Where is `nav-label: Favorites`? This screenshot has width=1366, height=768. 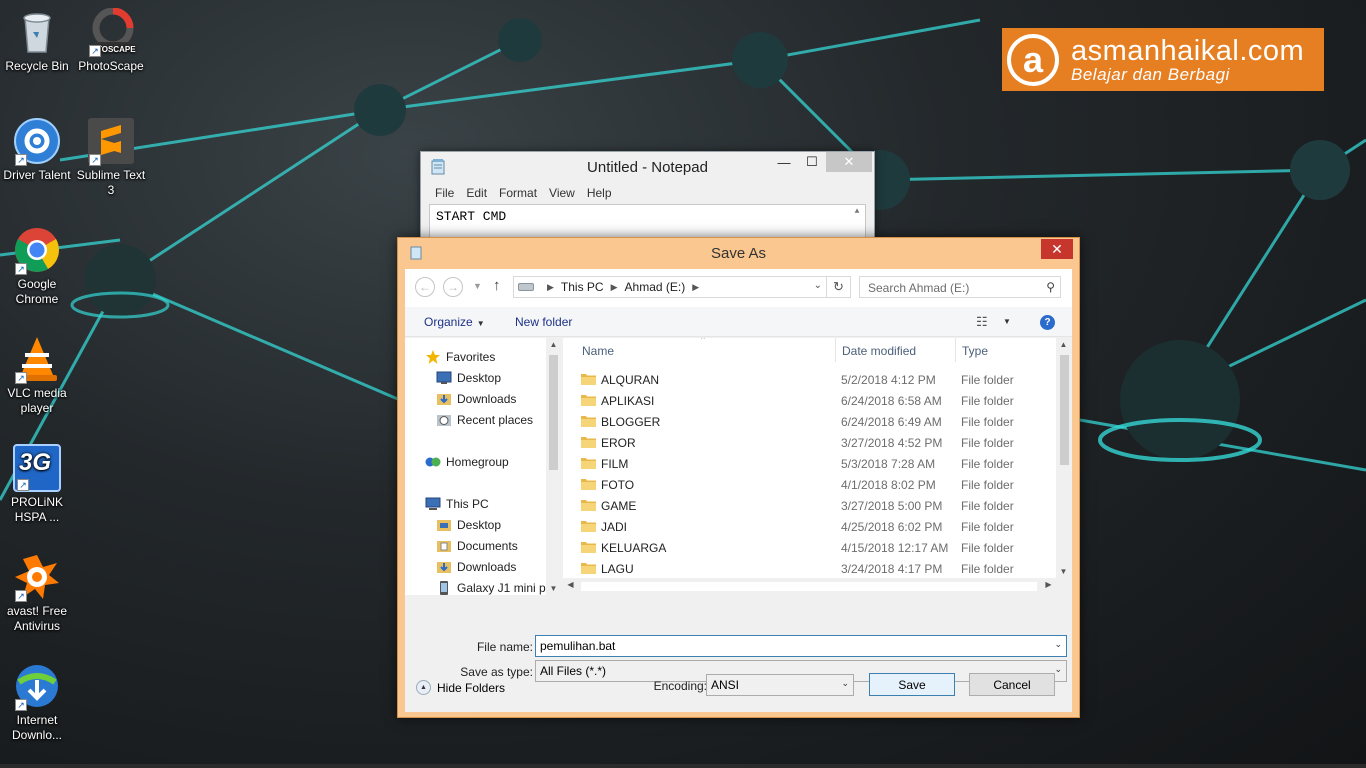 nav-label: Favorites is located at coordinates (471, 357).